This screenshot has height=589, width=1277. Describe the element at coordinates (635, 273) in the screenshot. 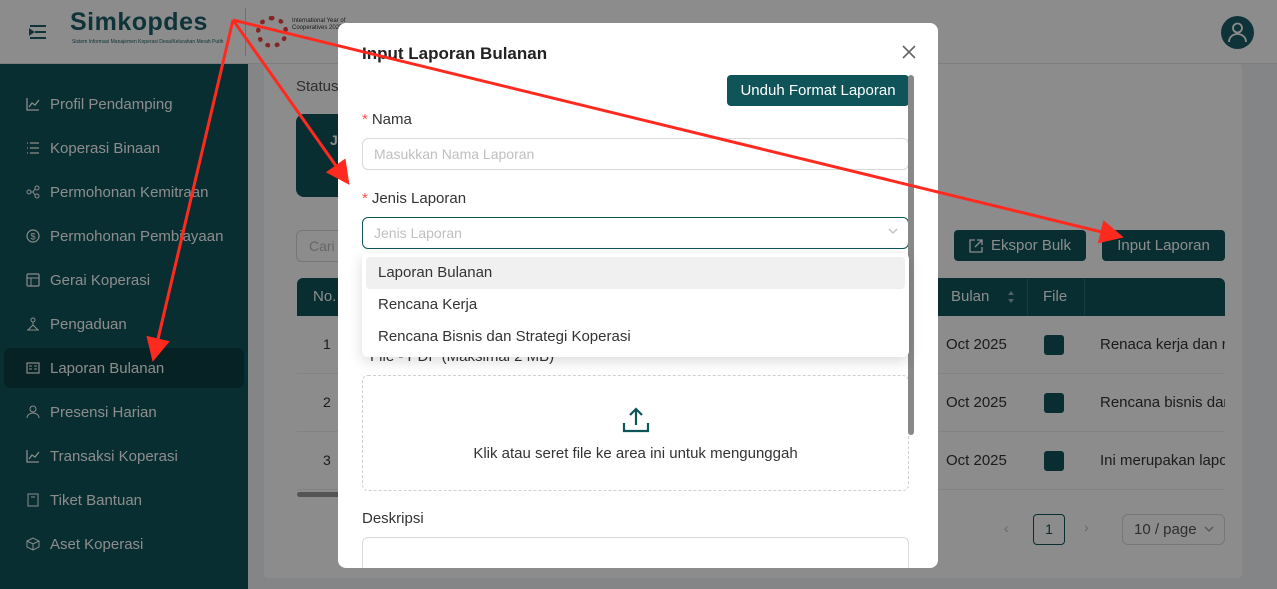

I see `option-laporan-bulanan: Laporan Bulanan` at that location.